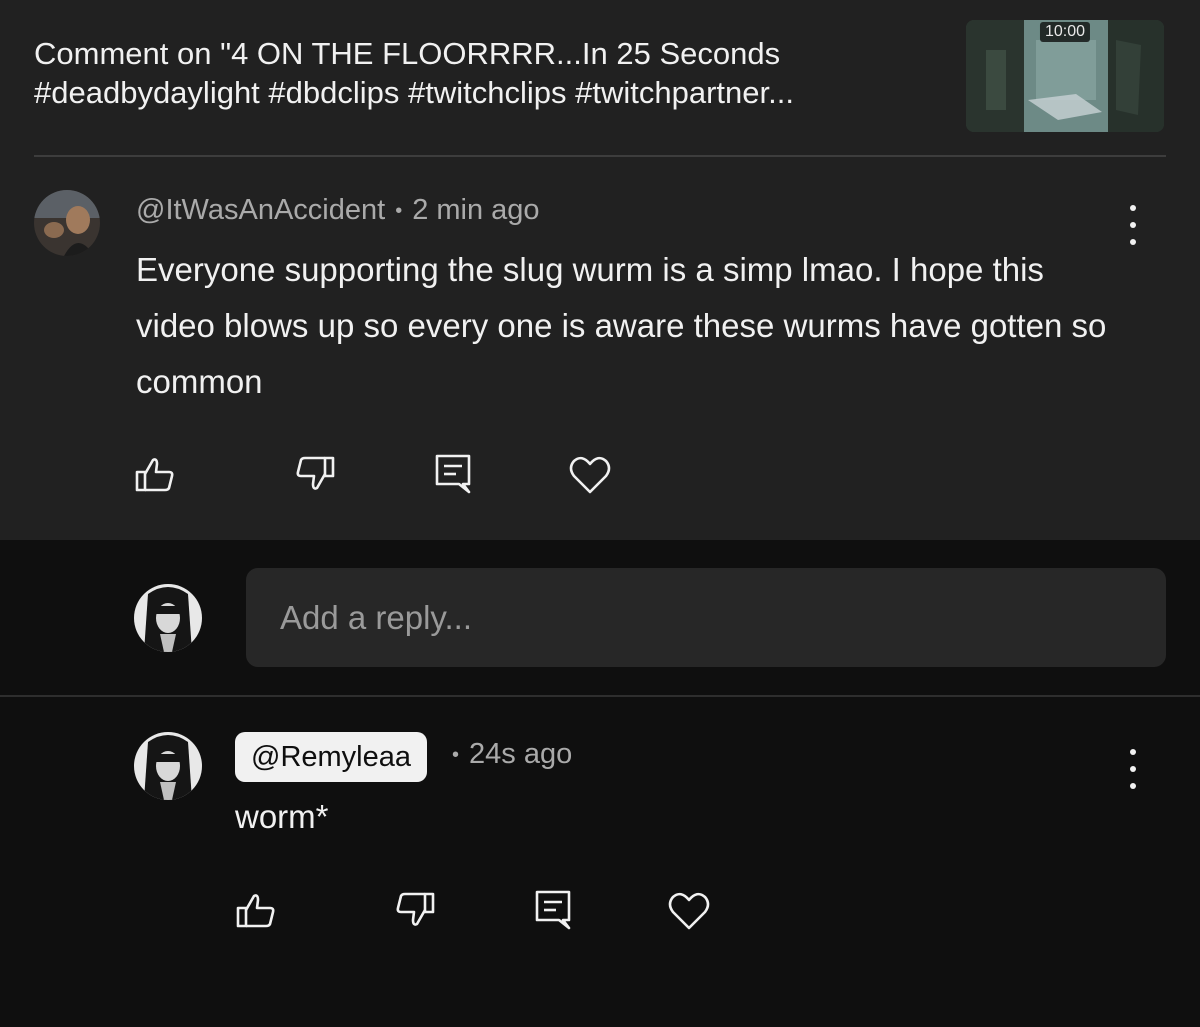 The height and width of the screenshot is (1027, 1200). Describe the element at coordinates (1065, 76) in the screenshot. I see `video-thumbnail: 10:00` at that location.